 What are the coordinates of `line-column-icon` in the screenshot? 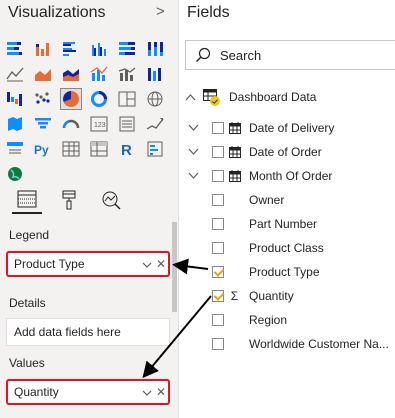 It's located at (99, 74).